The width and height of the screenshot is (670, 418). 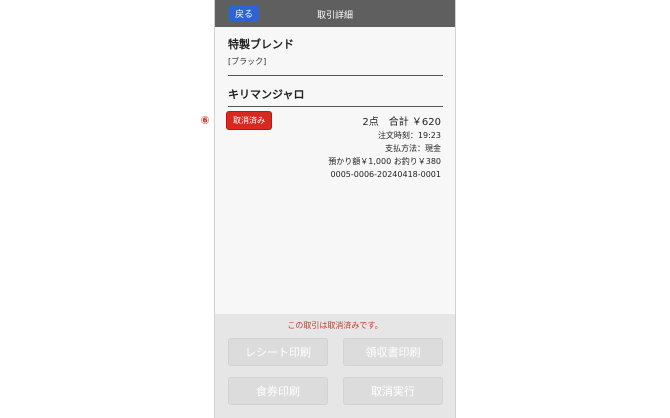 I want to click on page-title: 取引詳細, so click(x=334, y=16).